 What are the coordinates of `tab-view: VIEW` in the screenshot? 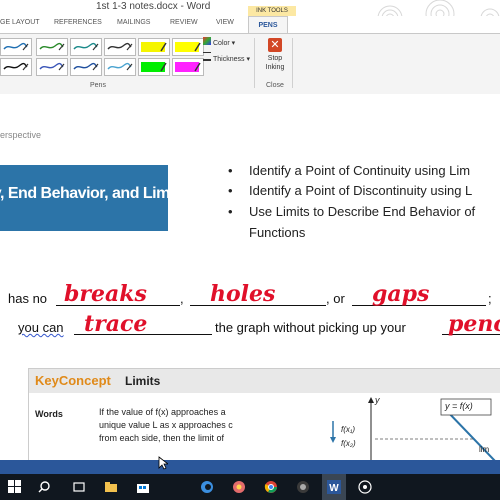 It's located at (225, 22).